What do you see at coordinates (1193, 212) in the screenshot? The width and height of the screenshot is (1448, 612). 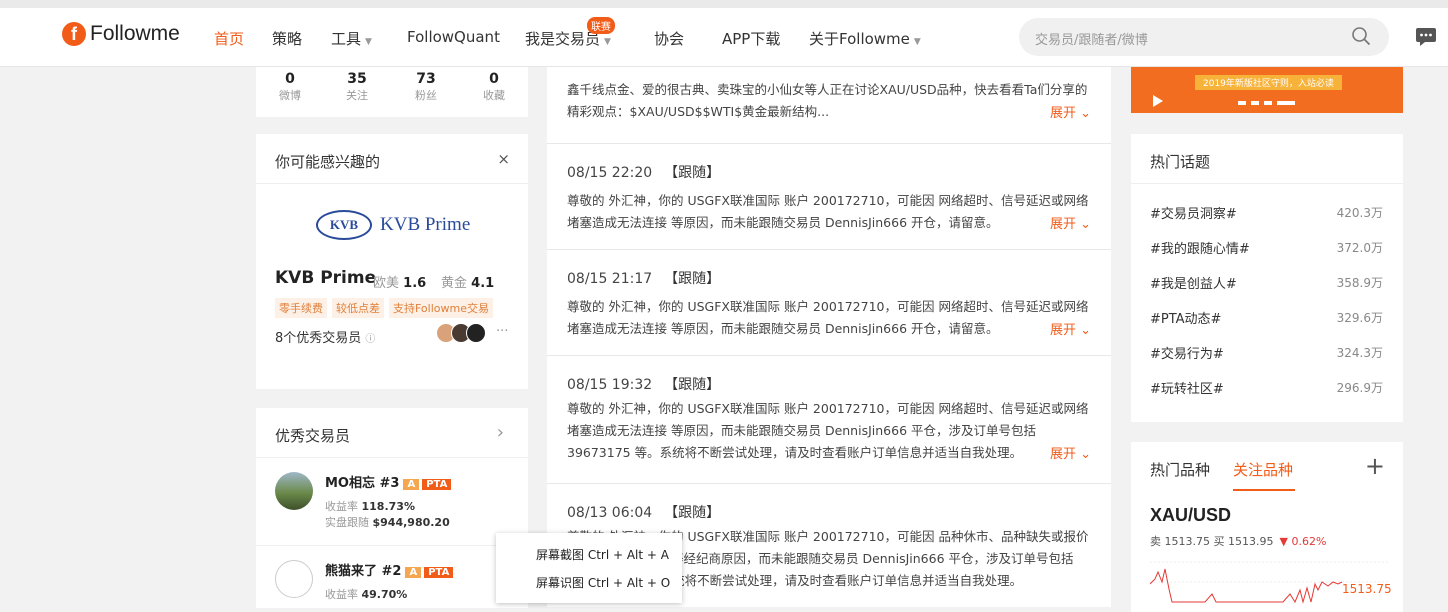 I see `topic-item: #交易员洞察#` at bounding box center [1193, 212].